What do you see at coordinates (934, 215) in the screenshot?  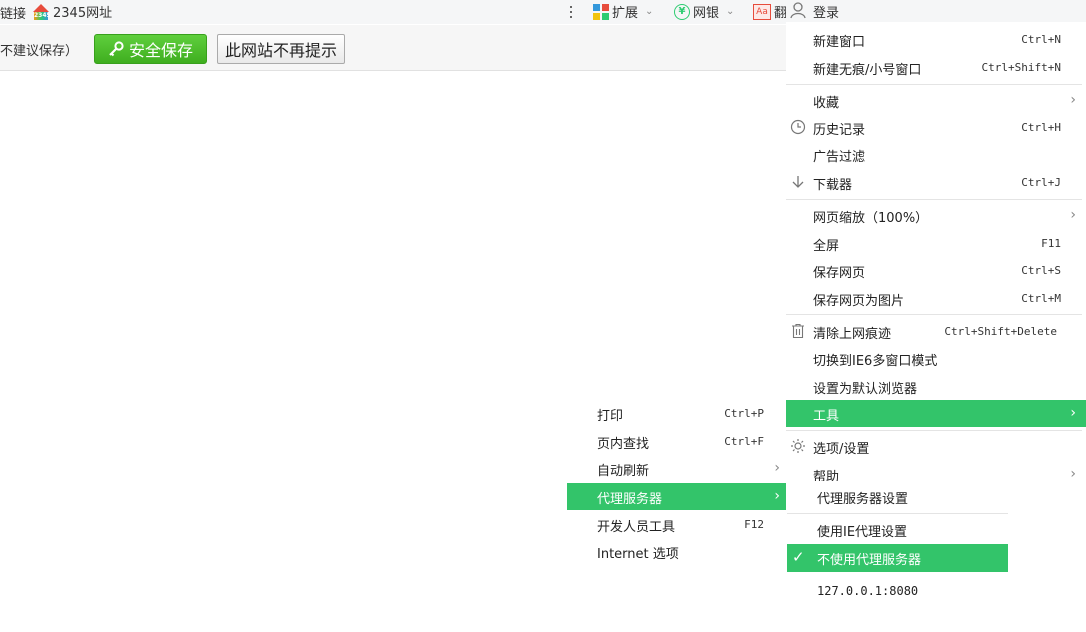 I see `menu-item-zoom: 网页缩放（100%） ›` at bounding box center [934, 215].